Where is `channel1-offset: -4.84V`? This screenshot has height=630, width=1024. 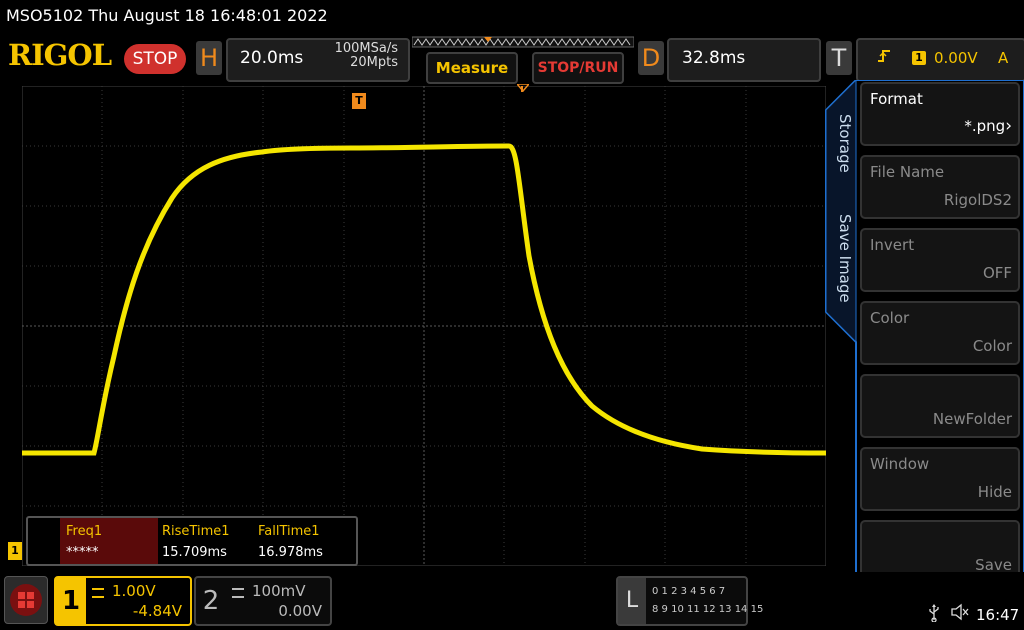 channel1-offset: -4.84V is located at coordinates (157, 611).